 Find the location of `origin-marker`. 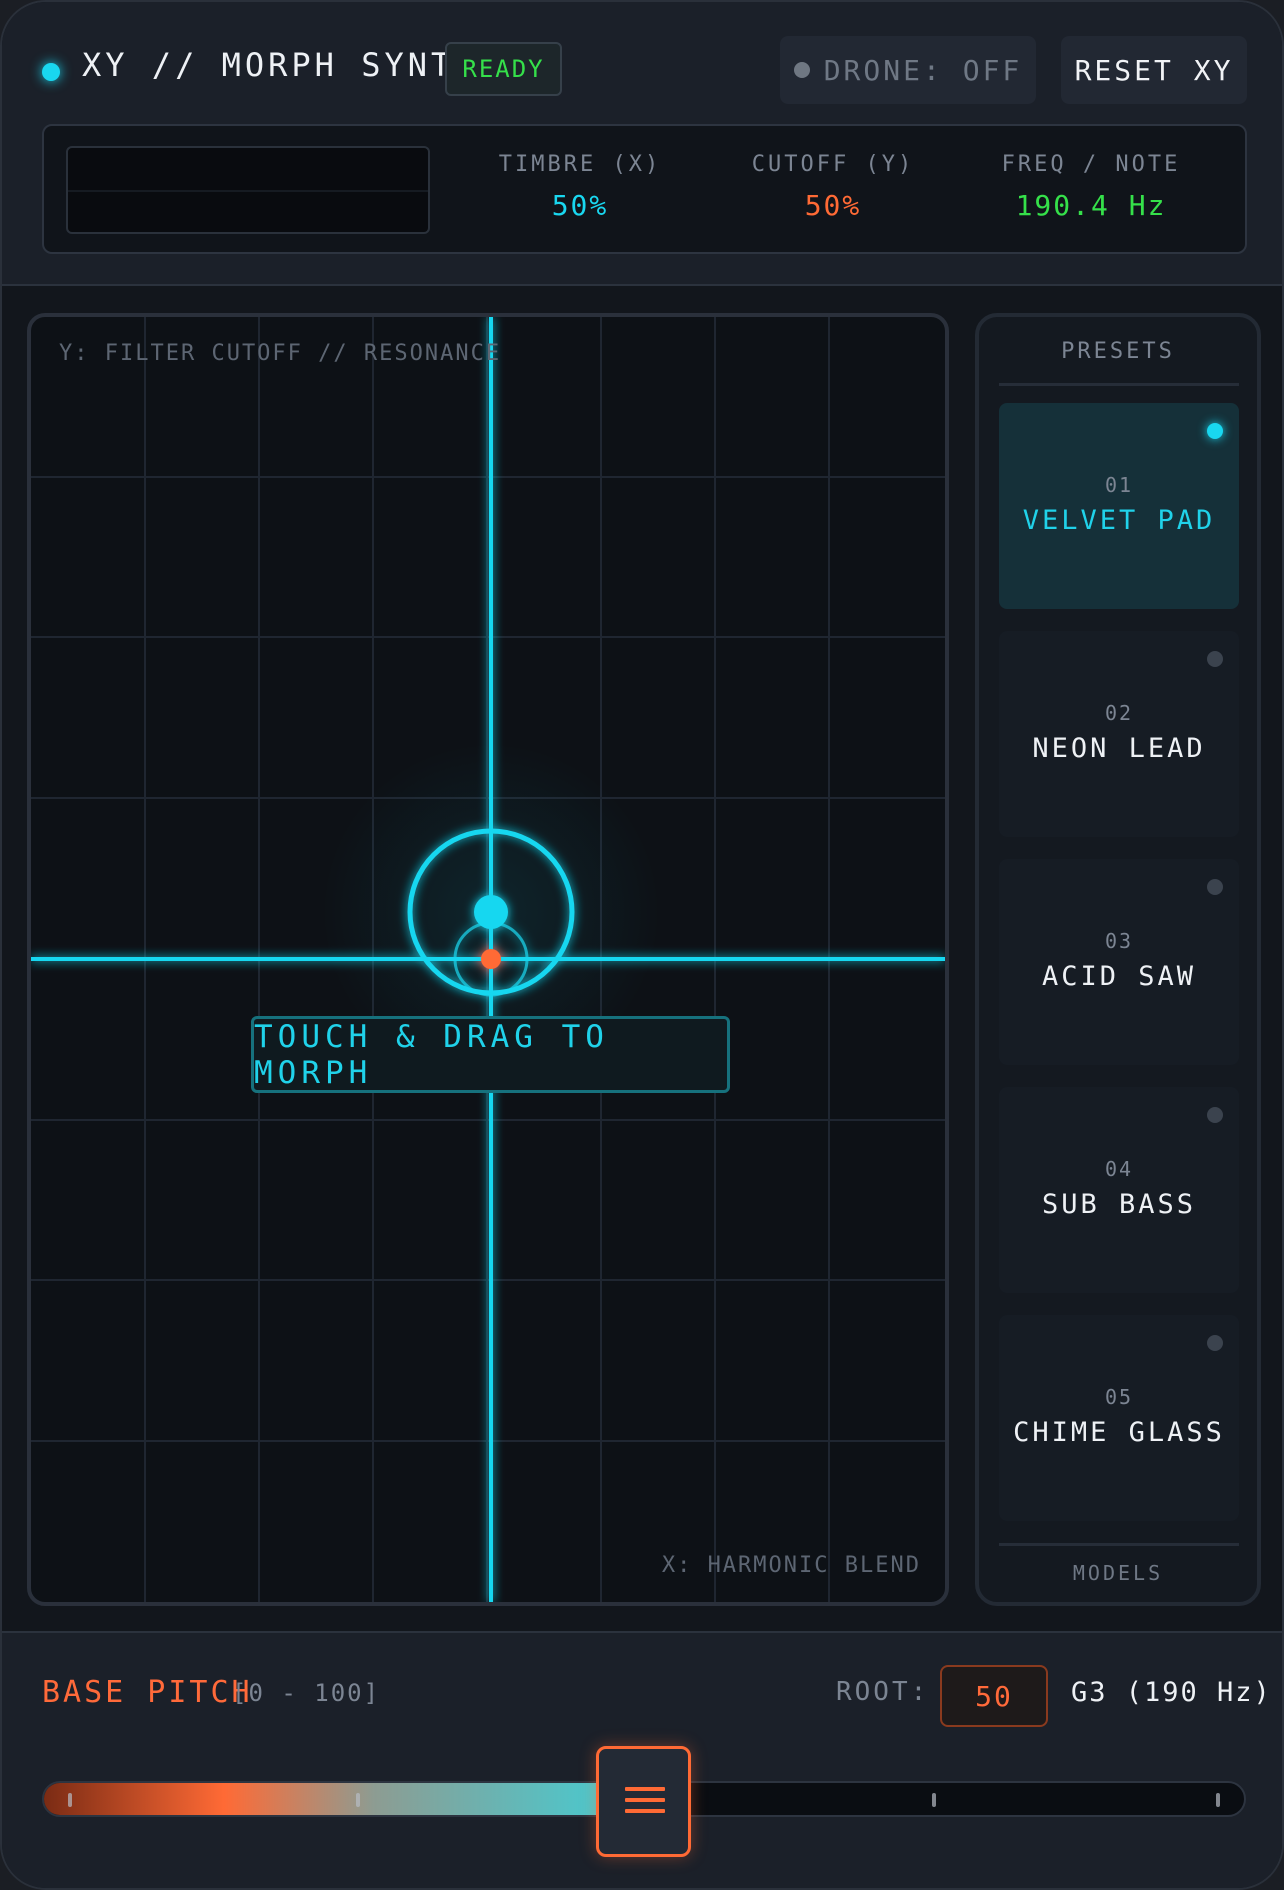

origin-marker is located at coordinates (491, 959).